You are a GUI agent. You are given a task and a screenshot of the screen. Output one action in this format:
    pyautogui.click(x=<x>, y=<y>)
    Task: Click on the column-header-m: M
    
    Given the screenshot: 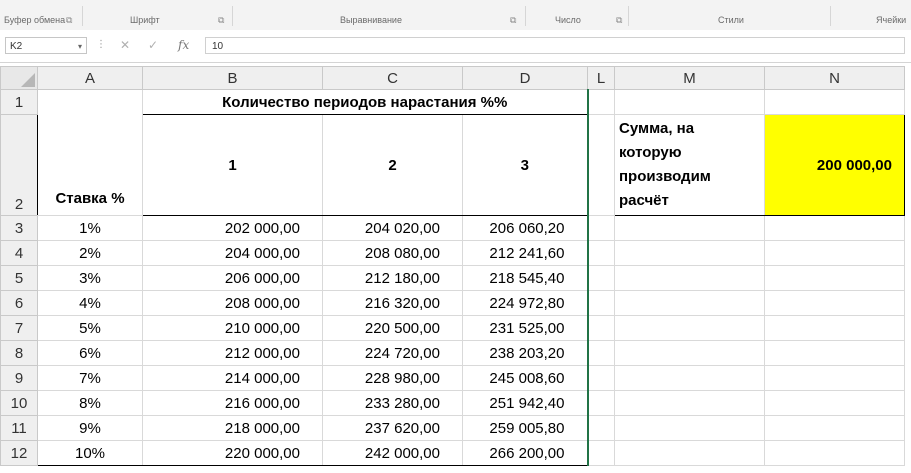 What is the action you would take?
    pyautogui.click(x=689, y=78)
    